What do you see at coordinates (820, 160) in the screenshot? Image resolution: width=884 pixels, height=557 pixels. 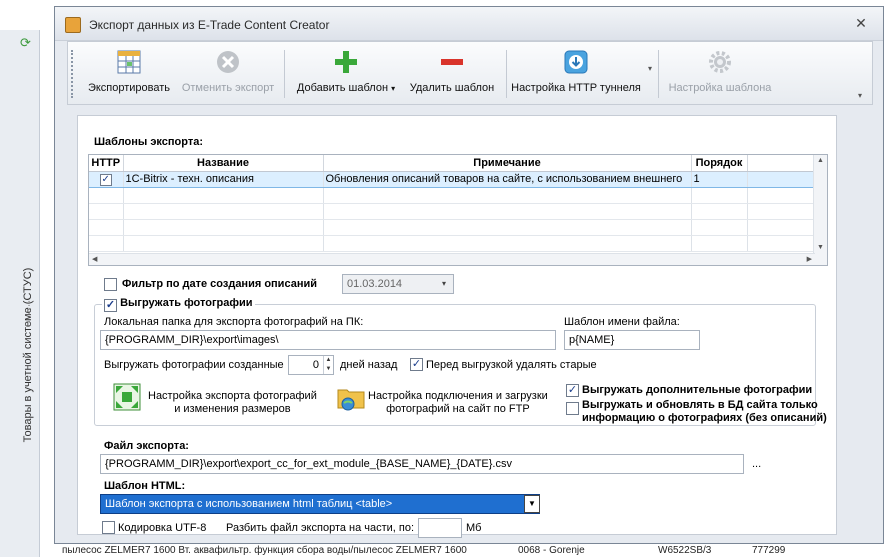 I see `scroll-up-icon: ▲` at bounding box center [820, 160].